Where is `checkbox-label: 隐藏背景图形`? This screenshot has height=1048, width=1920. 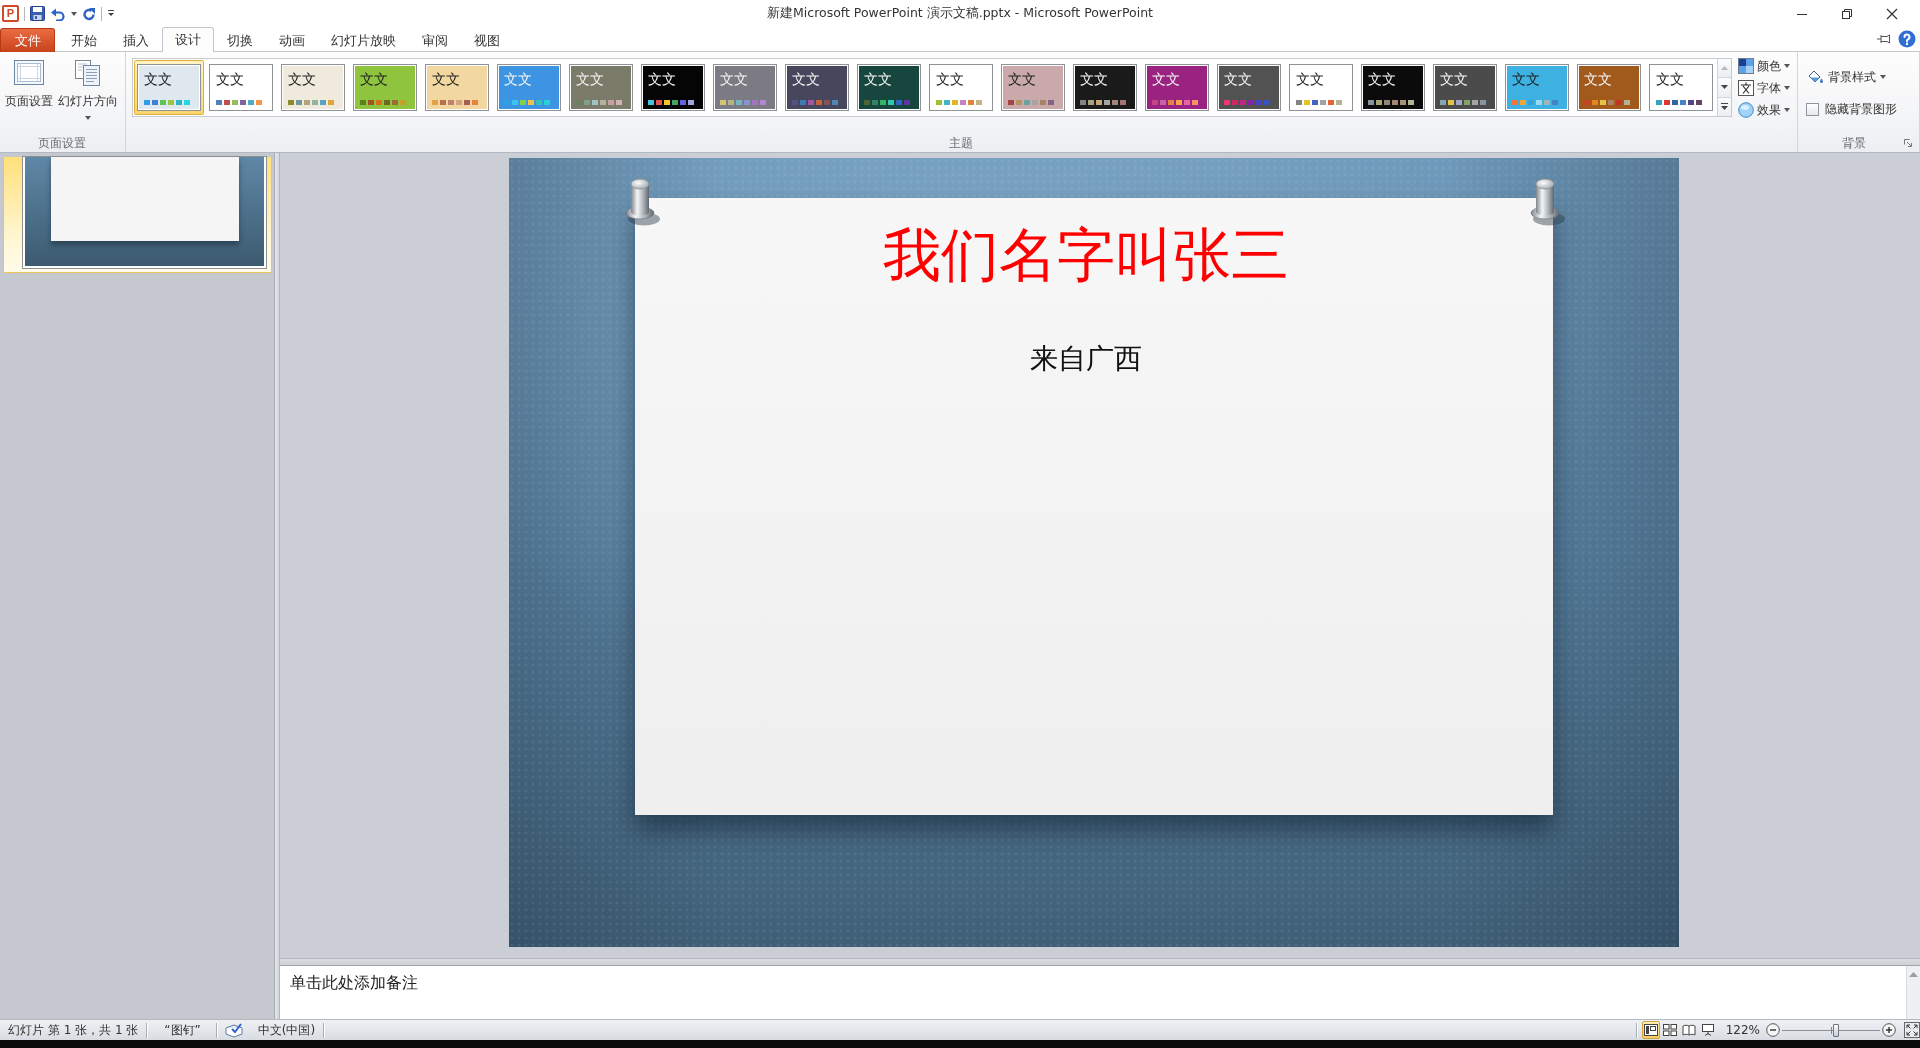
checkbox-label: 隐藏背景图形 is located at coordinates (1861, 109).